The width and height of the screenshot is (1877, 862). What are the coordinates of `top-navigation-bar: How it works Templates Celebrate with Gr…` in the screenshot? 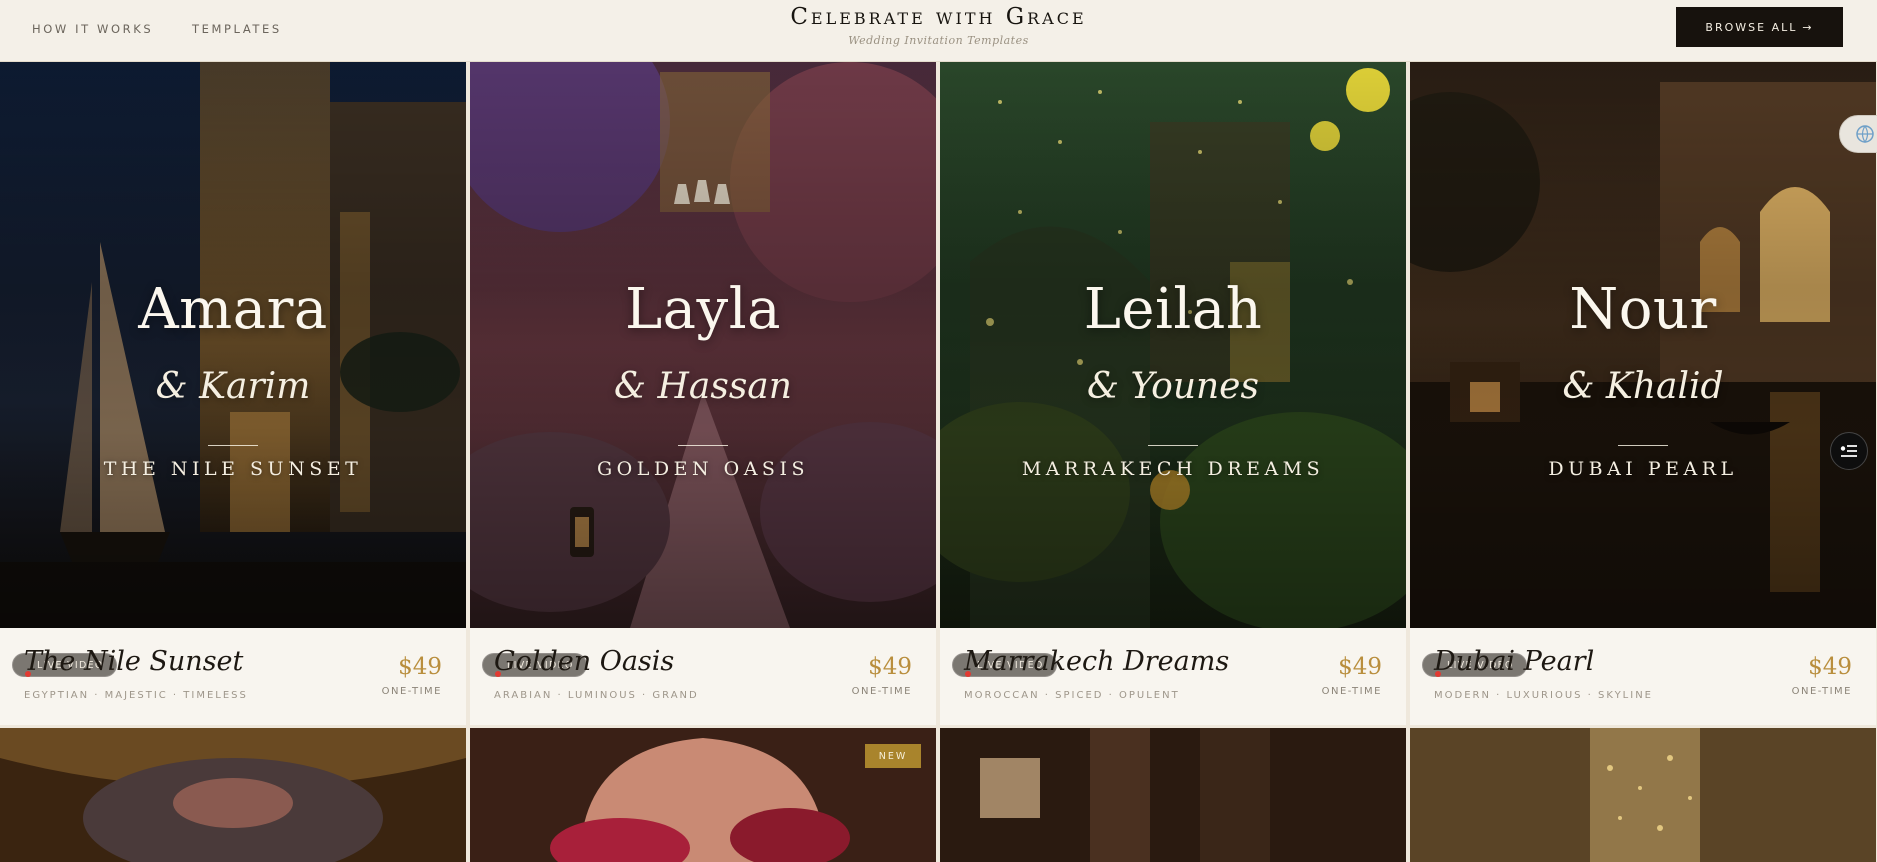 It's located at (938, 31).